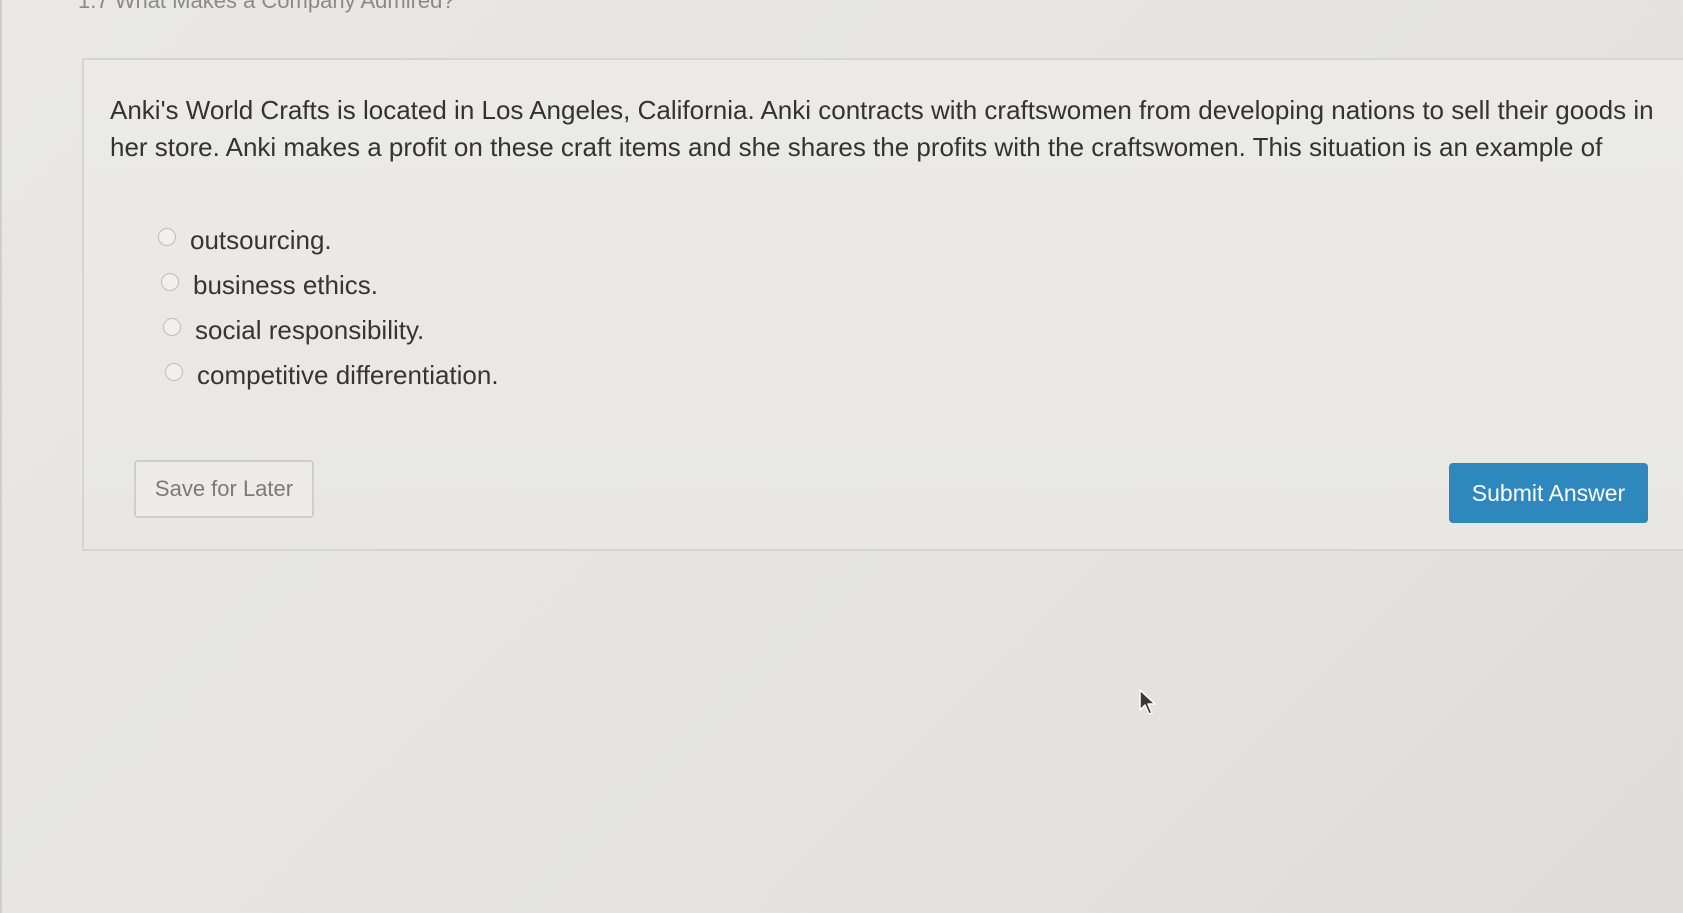 The width and height of the screenshot is (1683, 913). Describe the element at coordinates (261, 240) in the screenshot. I see `option-label: outsourcing.` at that location.